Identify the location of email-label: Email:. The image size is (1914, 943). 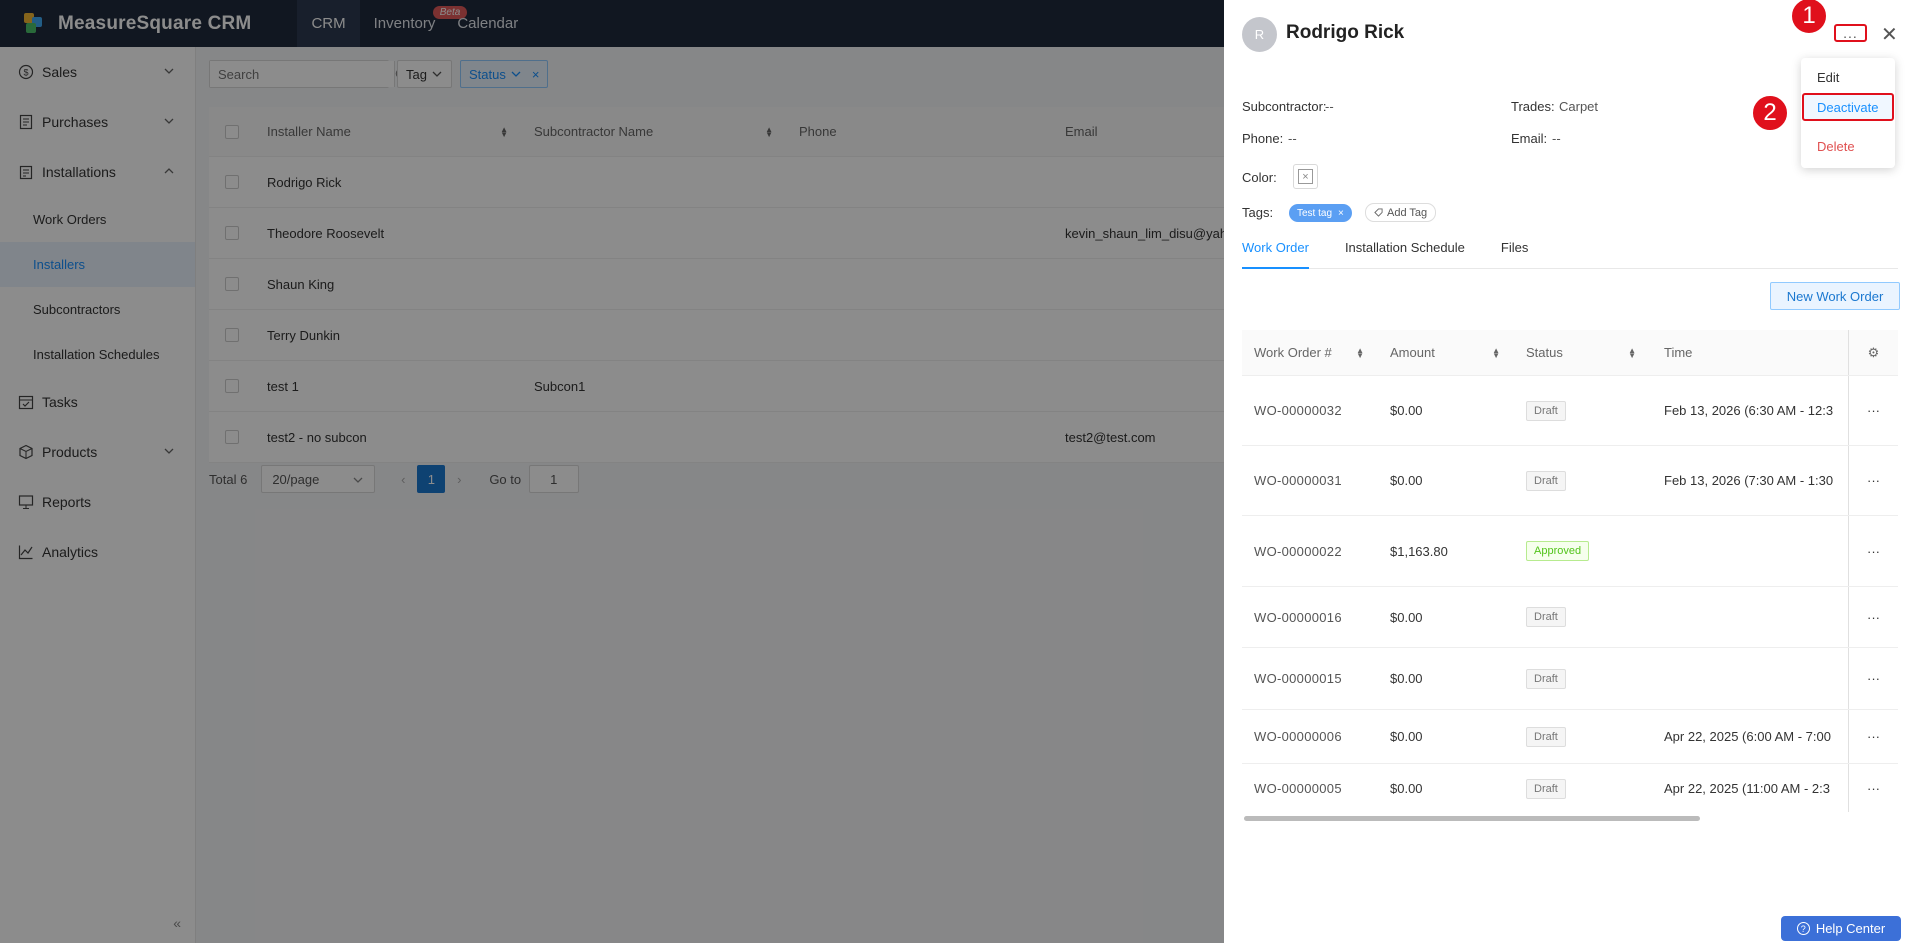
(1529, 138).